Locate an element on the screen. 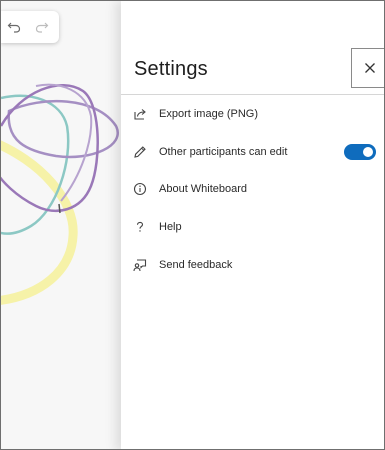 The image size is (385, 450). menu-item-participants-edit: Other participants can edit is located at coordinates (252, 152).